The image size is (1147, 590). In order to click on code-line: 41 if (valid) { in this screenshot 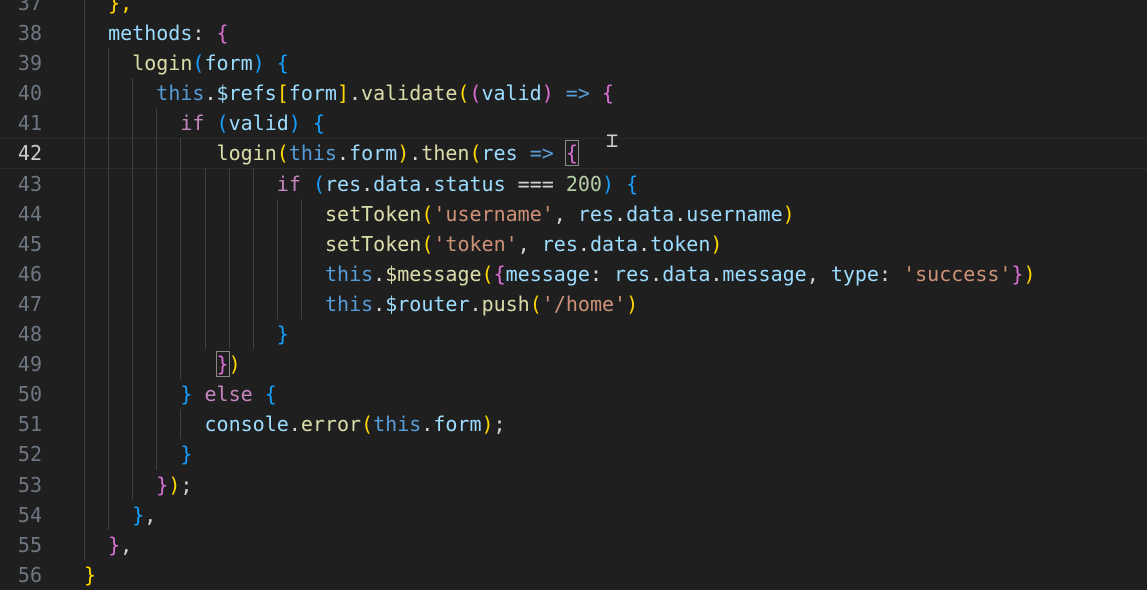, I will do `click(573, 123)`.